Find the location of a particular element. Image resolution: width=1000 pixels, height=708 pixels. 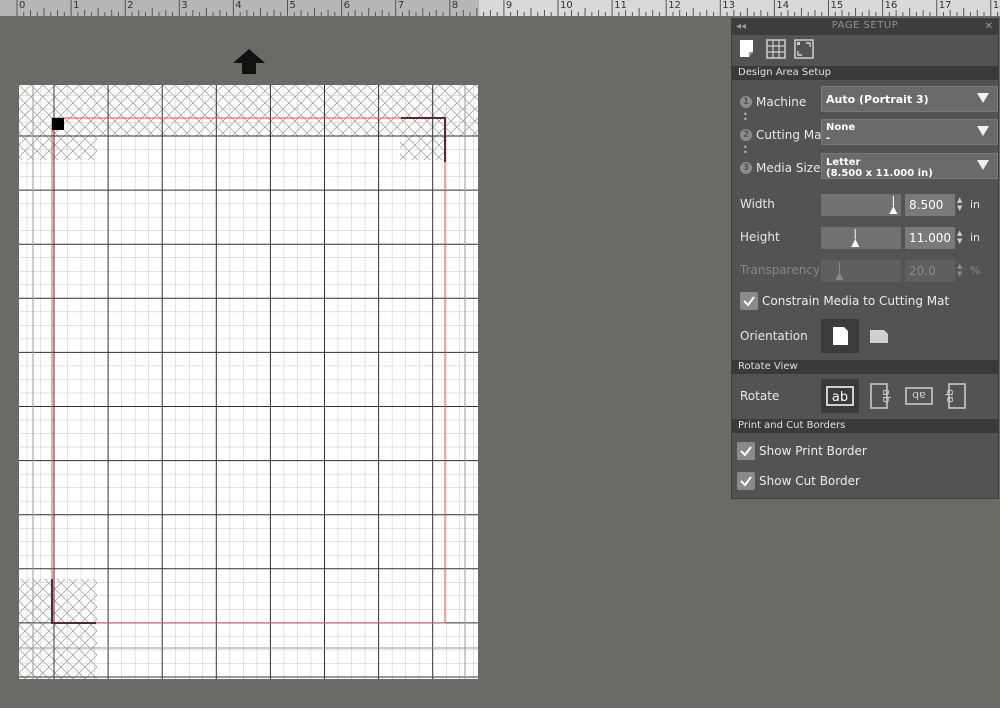

horizontal-ruler: 0123456789101112131415161718 is located at coordinates (500, 8).